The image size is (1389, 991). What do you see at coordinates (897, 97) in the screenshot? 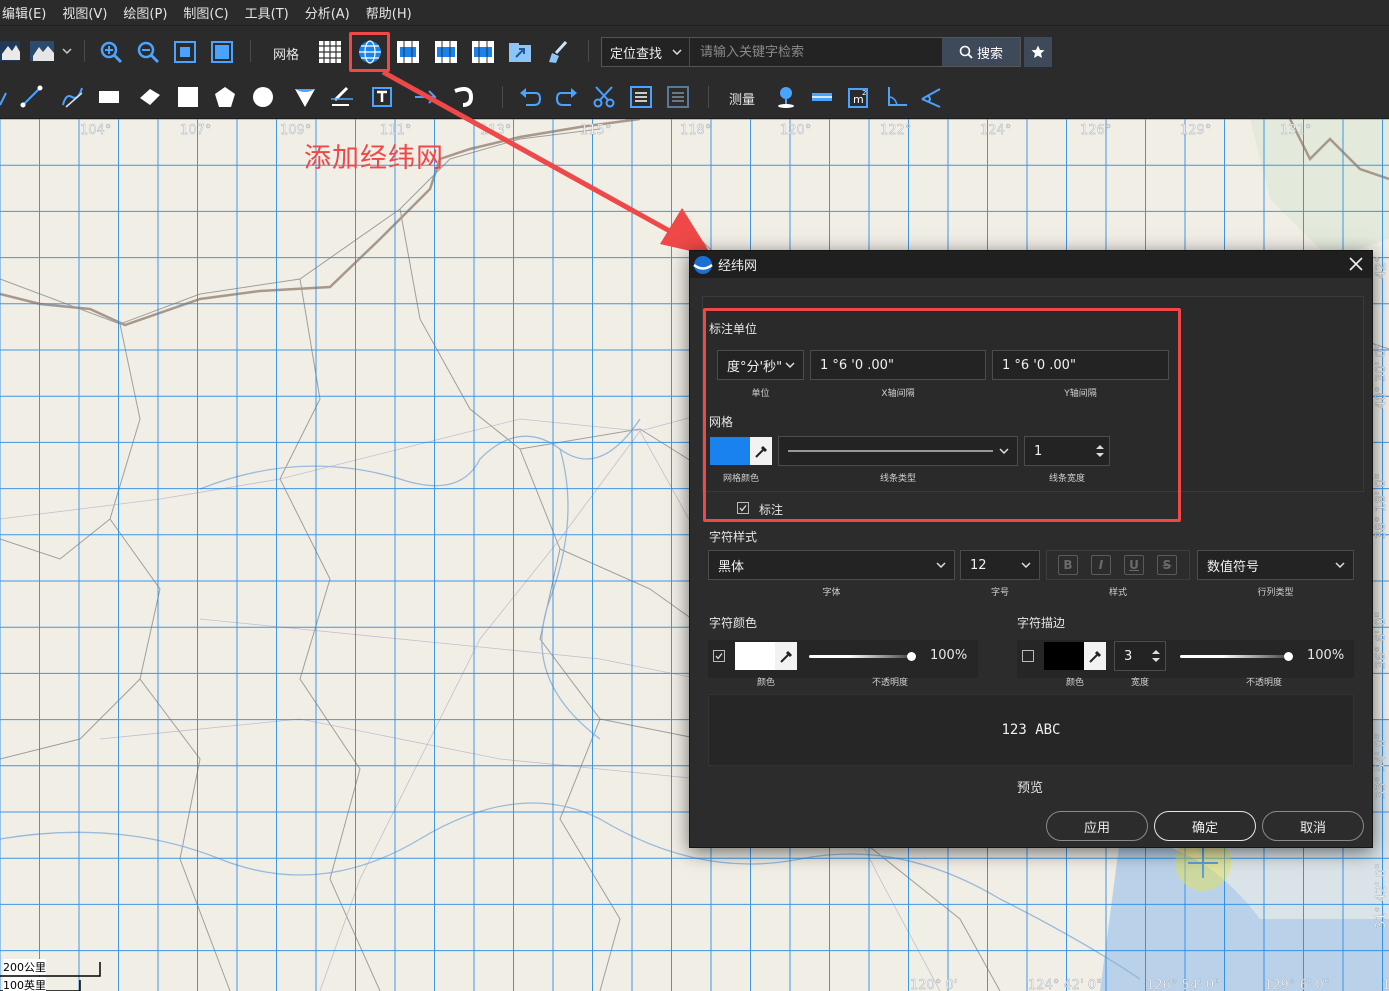
I see `measure-angle-icon` at bounding box center [897, 97].